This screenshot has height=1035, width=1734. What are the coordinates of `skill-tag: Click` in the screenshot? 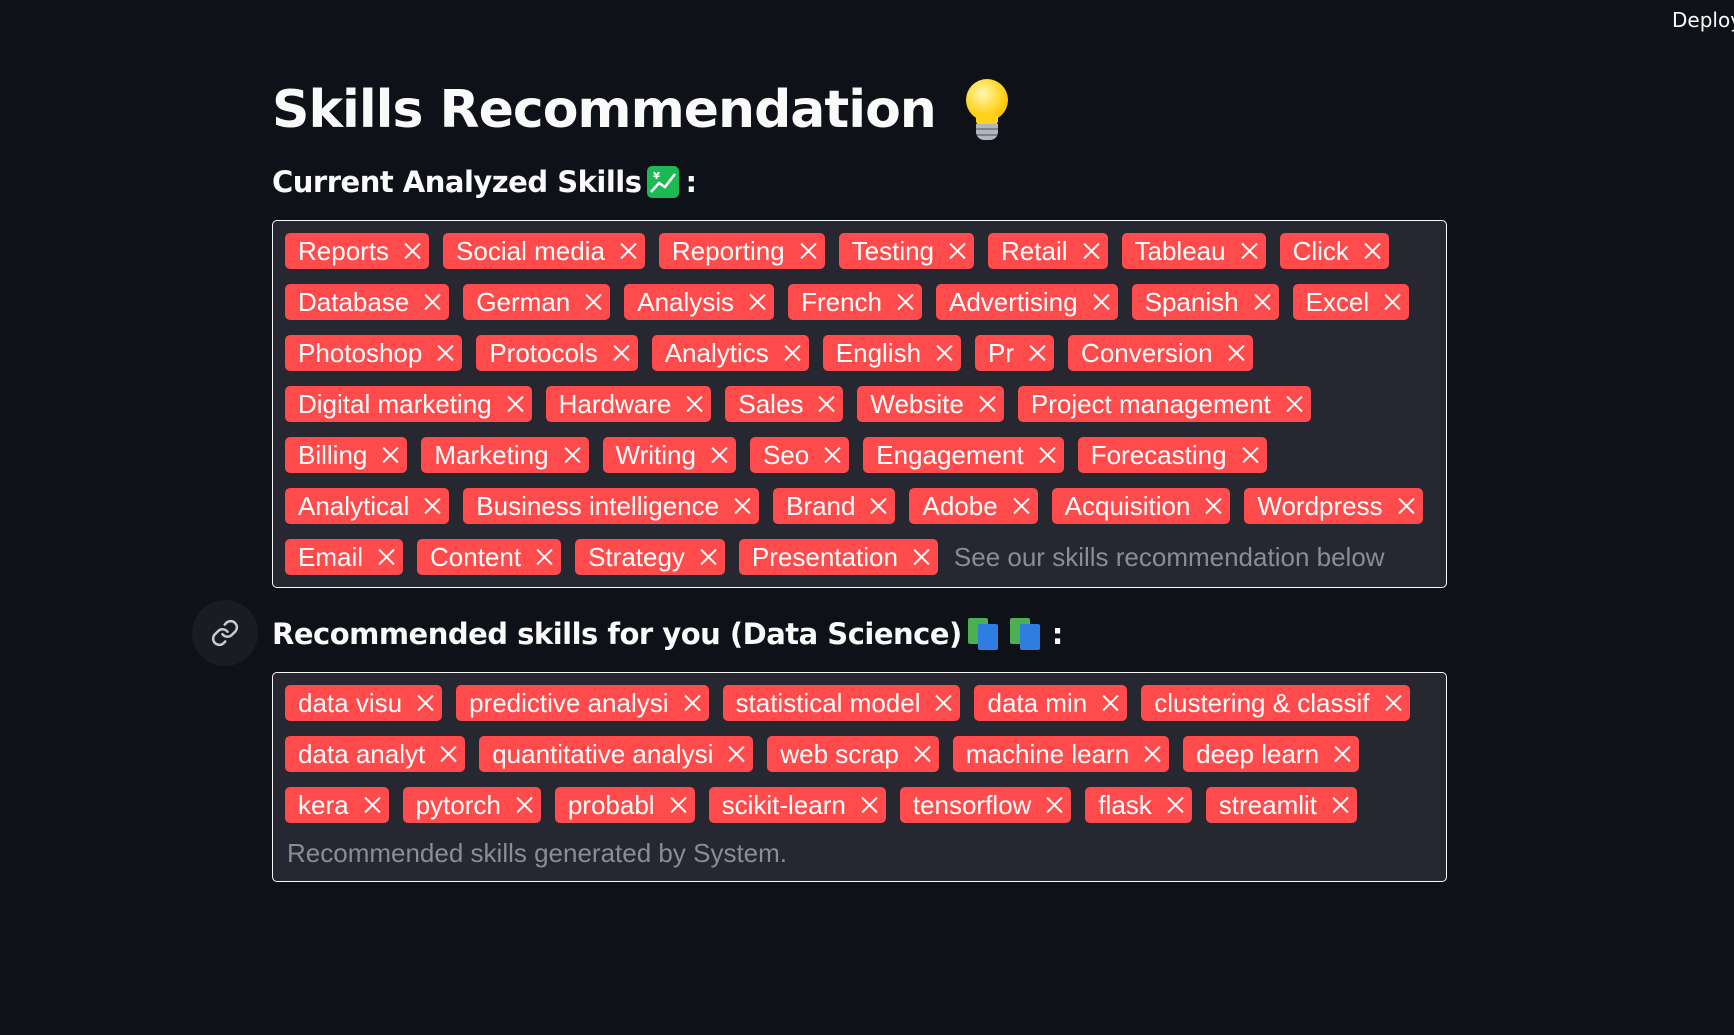 It's located at (1334, 251).